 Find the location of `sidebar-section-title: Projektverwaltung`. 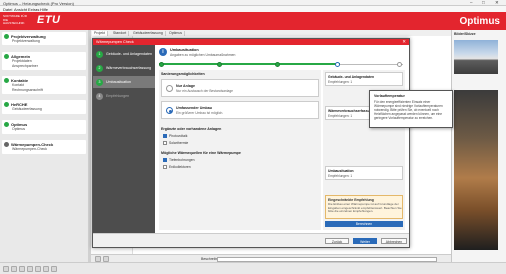

sidebar-section-title: Projektverwaltung is located at coordinates (28, 36).